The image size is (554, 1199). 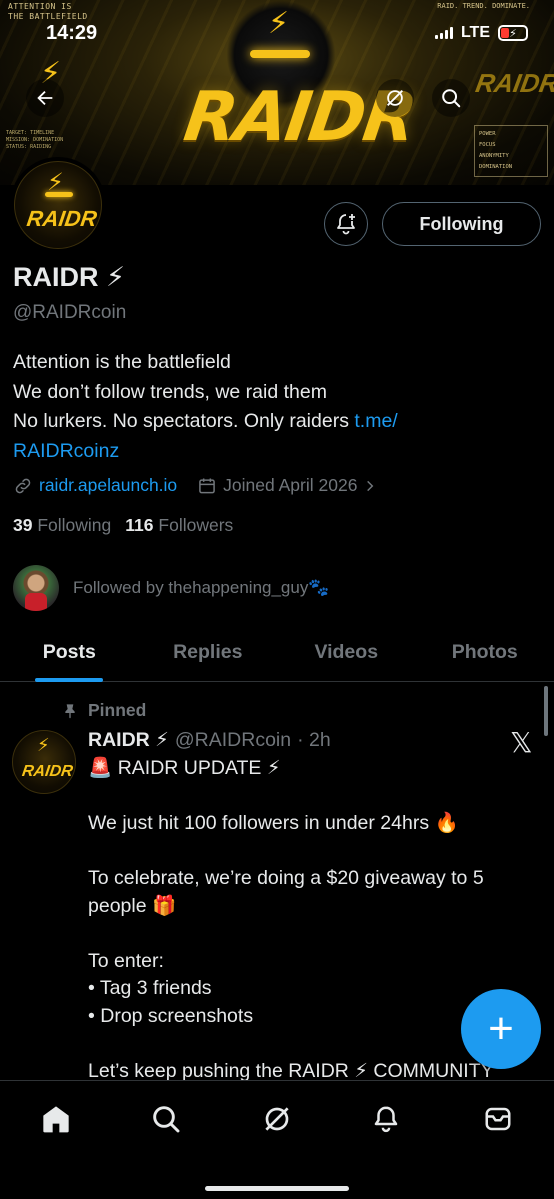 What do you see at coordinates (461, 224) in the screenshot?
I see `following-button: Following` at bounding box center [461, 224].